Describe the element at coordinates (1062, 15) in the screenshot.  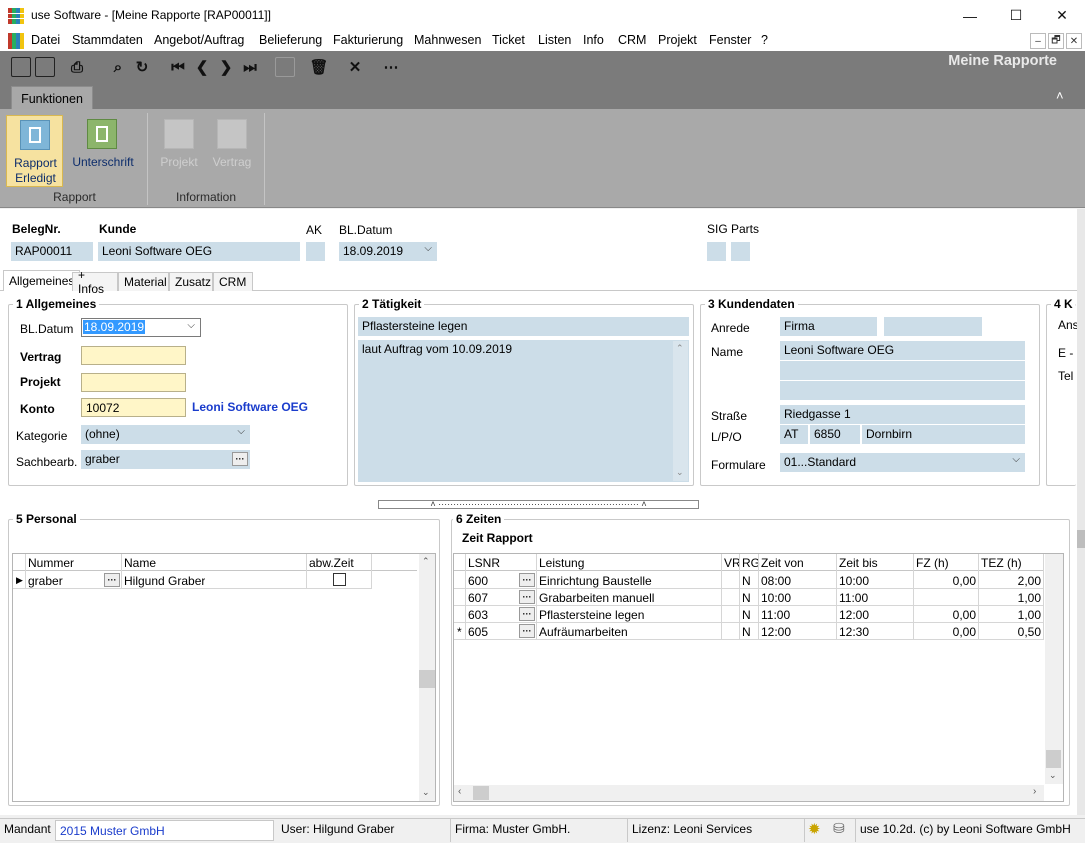
I see `close-button: ✕` at that location.